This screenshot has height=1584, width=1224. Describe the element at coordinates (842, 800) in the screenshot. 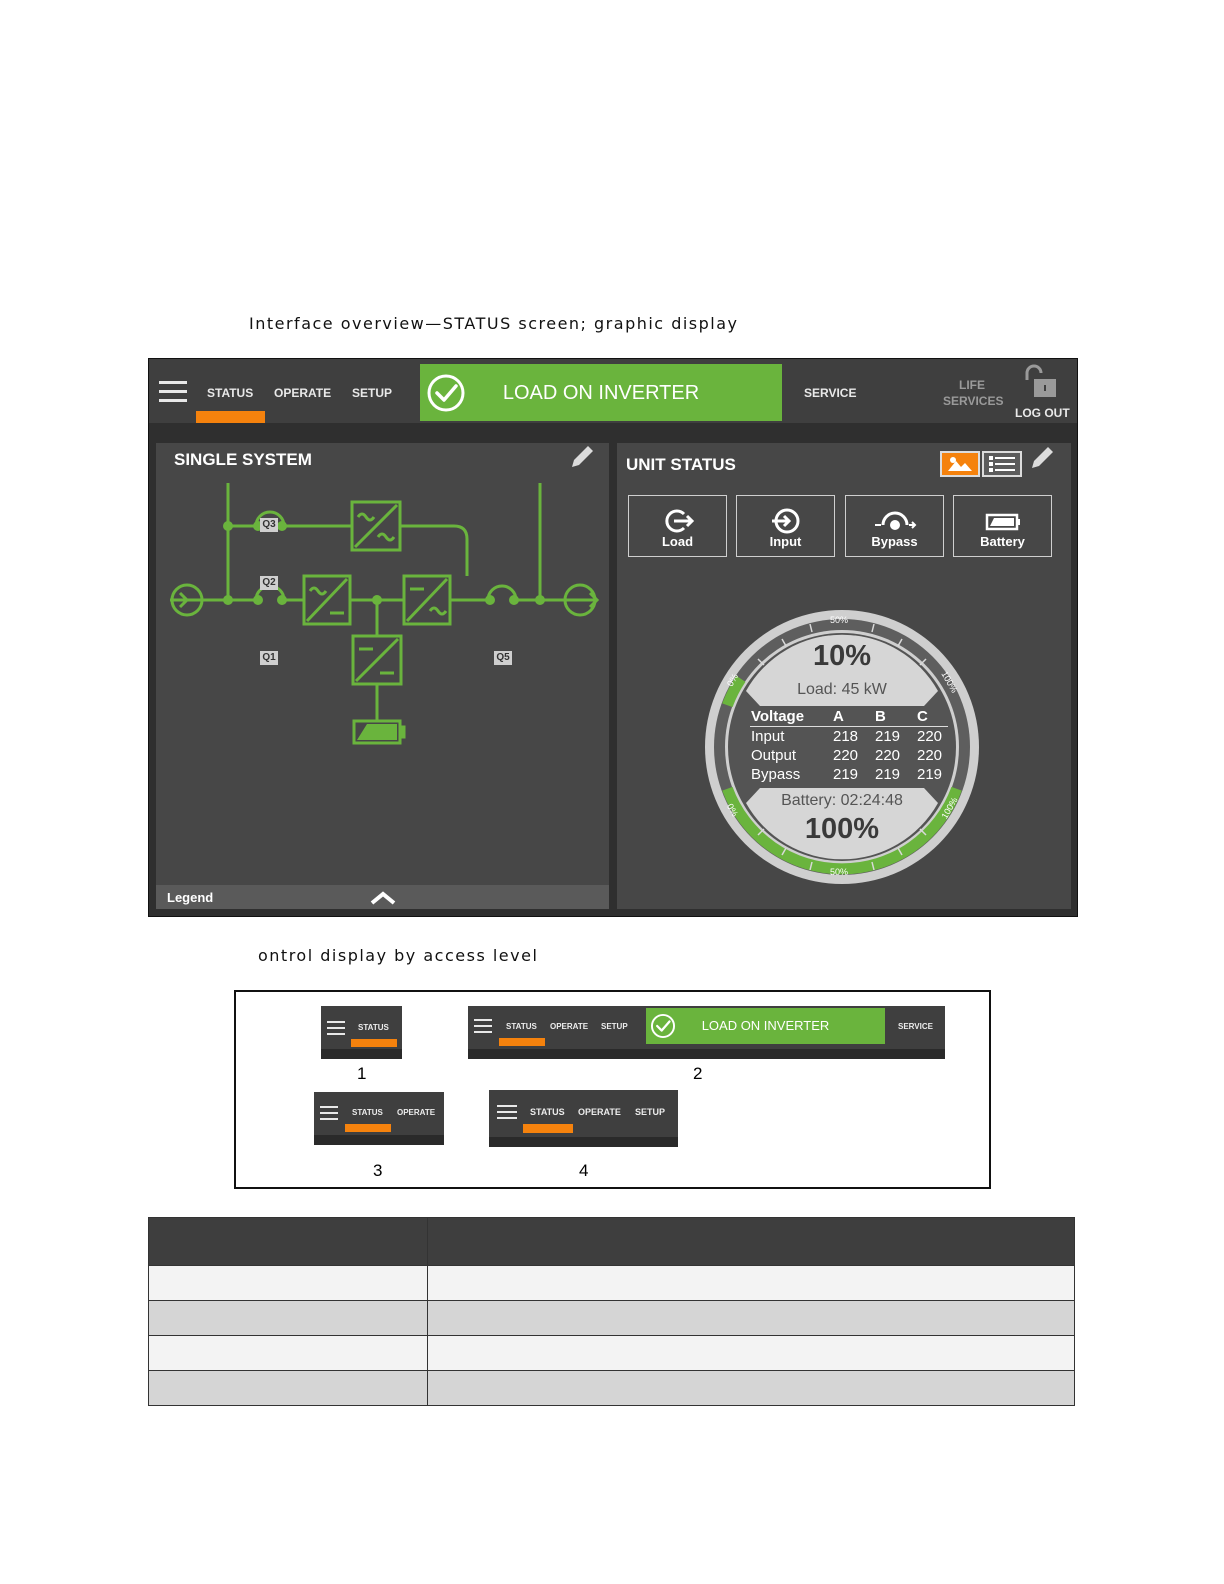

I see `battery-time: Battery: 02:24:48` at that location.